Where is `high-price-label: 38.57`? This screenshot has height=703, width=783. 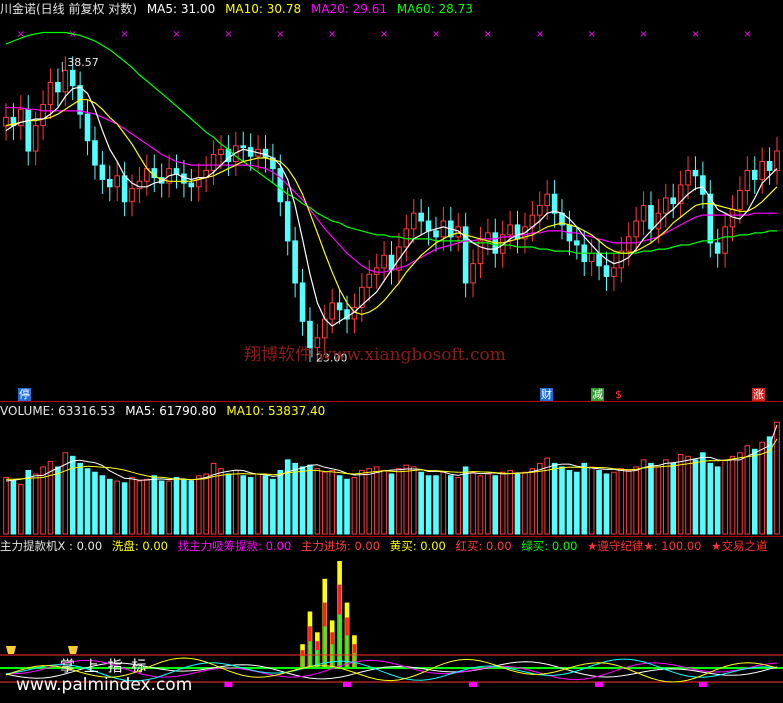
high-price-label: 38.57 is located at coordinates (83, 62).